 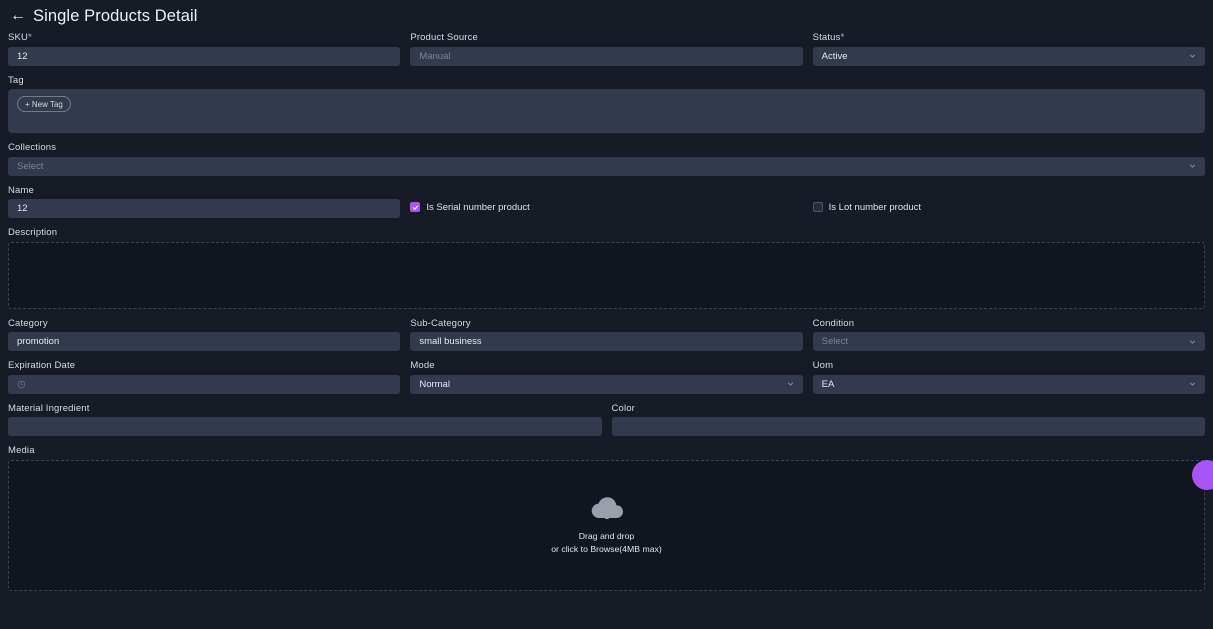 I want to click on is-lot-number-label: Is Lot number product, so click(x=875, y=207).